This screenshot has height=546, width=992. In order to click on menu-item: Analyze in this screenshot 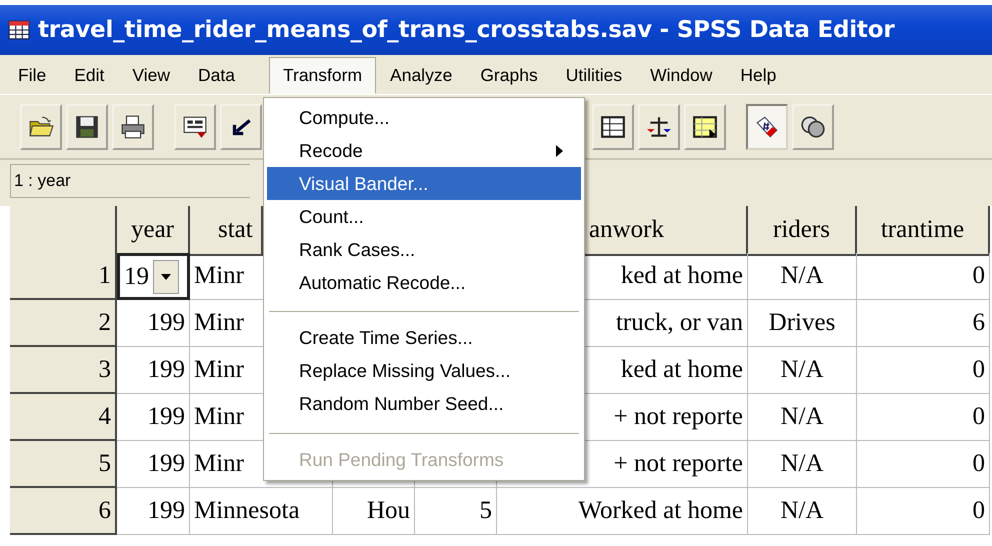, I will do `click(421, 75)`.